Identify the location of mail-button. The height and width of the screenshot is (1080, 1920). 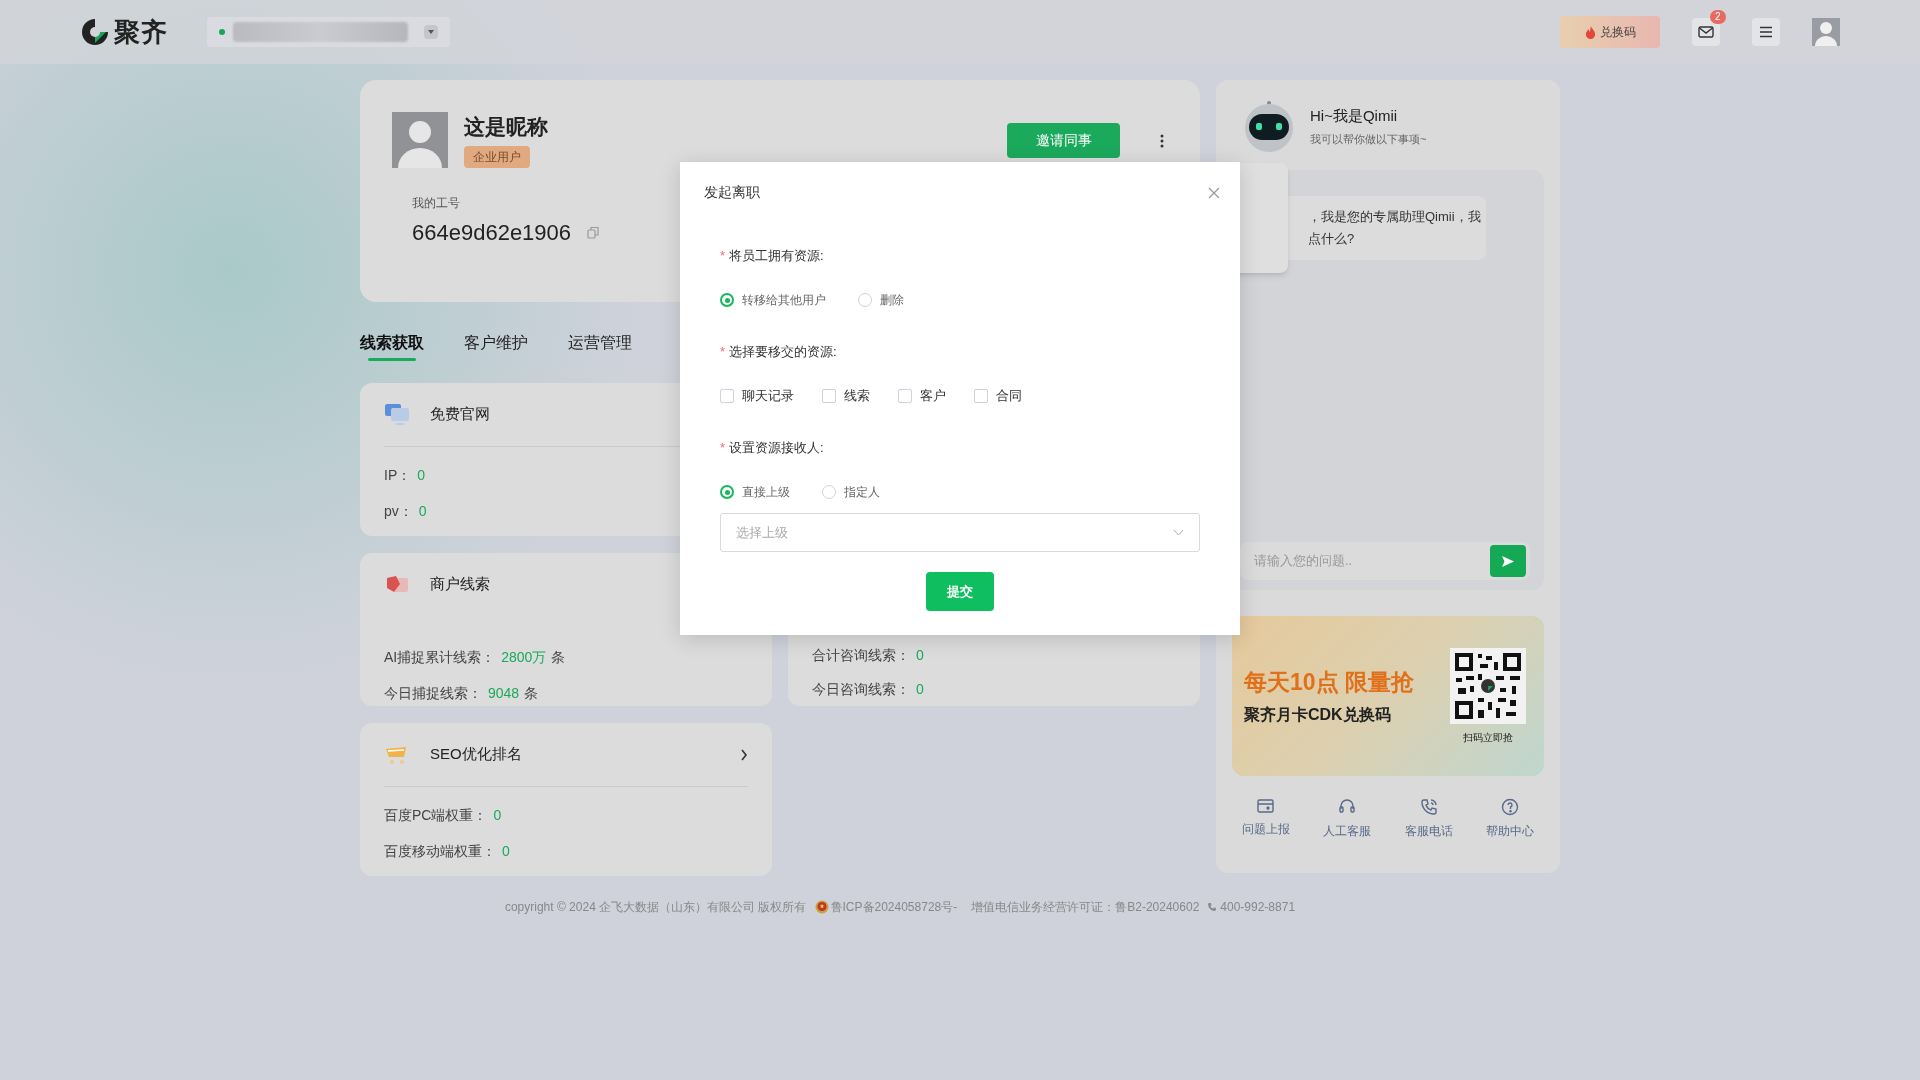
(1706, 32).